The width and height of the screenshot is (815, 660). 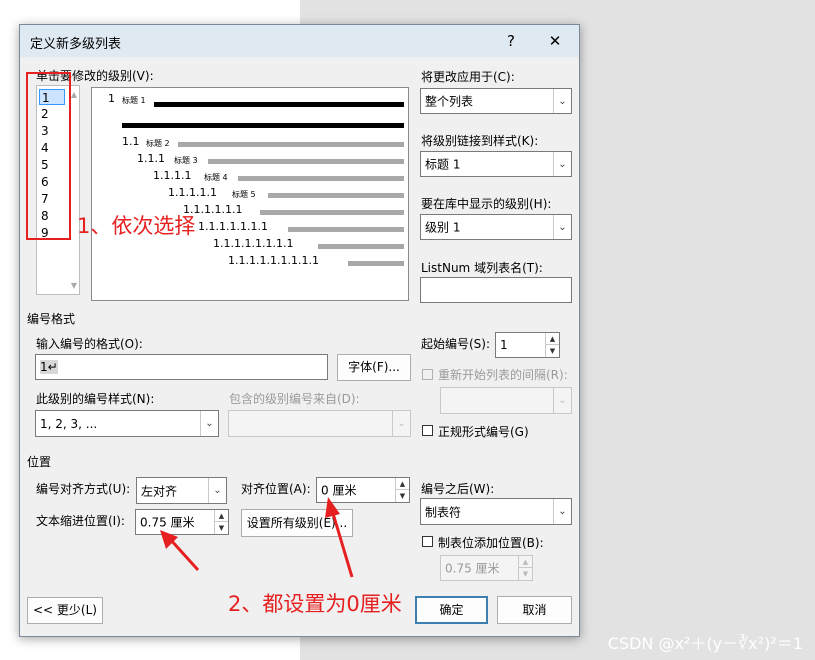 What do you see at coordinates (257, 537) in the screenshot?
I see `annotation-arrows` at bounding box center [257, 537].